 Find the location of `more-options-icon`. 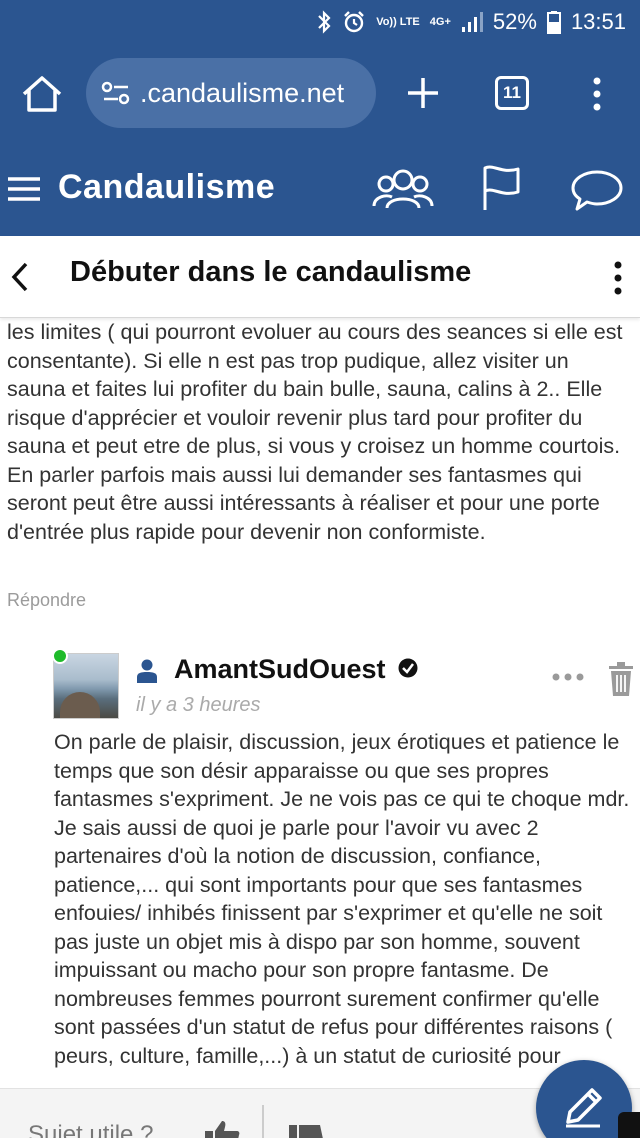

more-options-icon is located at coordinates (568, 677).